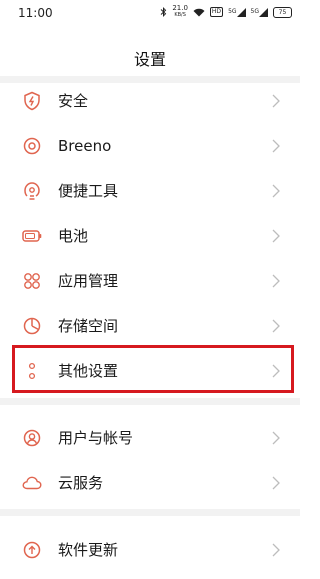 The image size is (320, 579). I want to click on wifi-icon, so click(199, 12).